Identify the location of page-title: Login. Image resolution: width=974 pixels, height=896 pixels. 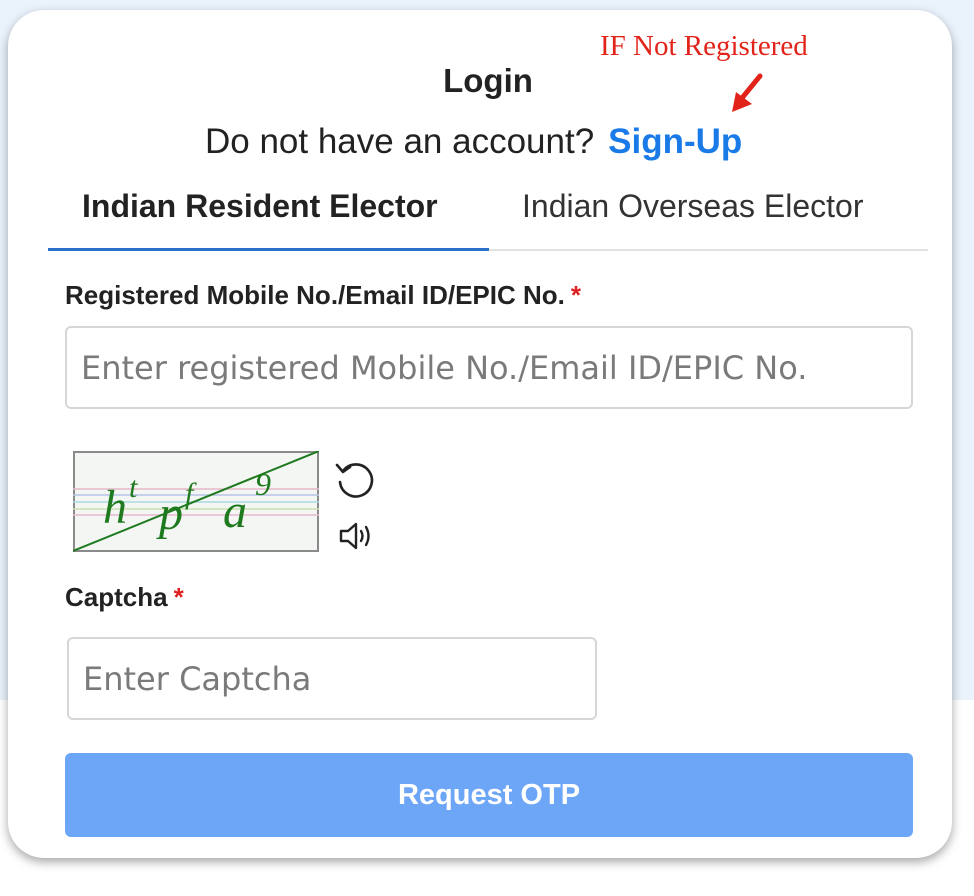
(488, 80).